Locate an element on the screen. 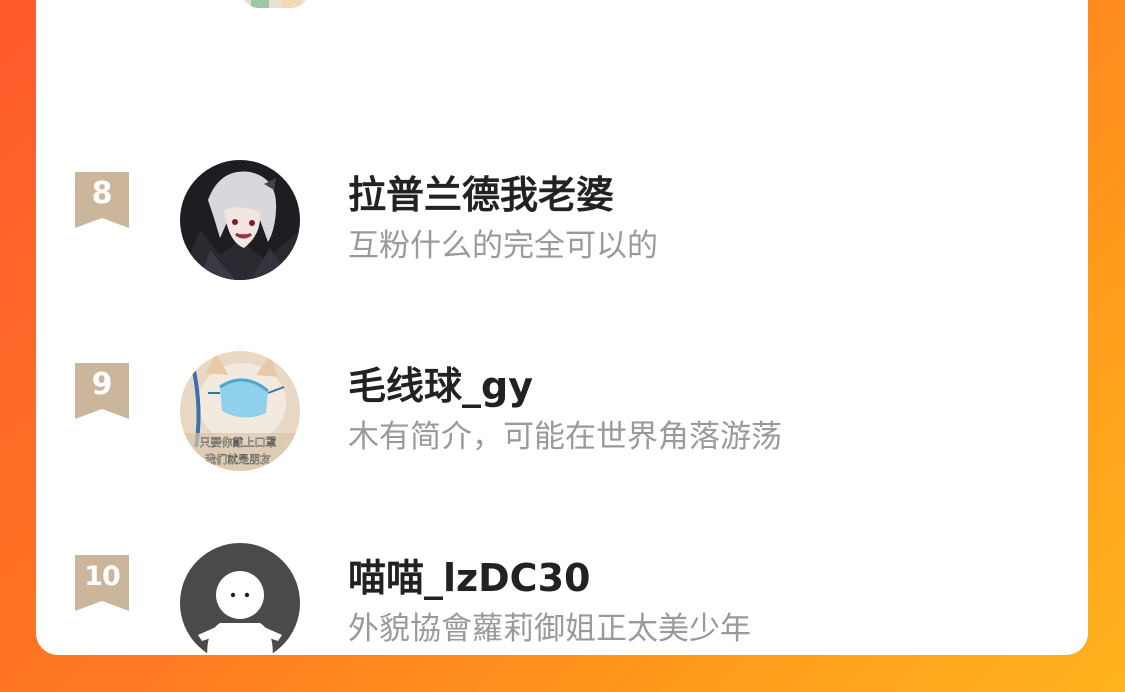 Image resolution: width=1125 pixels, height=692 pixels. rank-badge: 8 is located at coordinates (102, 200).